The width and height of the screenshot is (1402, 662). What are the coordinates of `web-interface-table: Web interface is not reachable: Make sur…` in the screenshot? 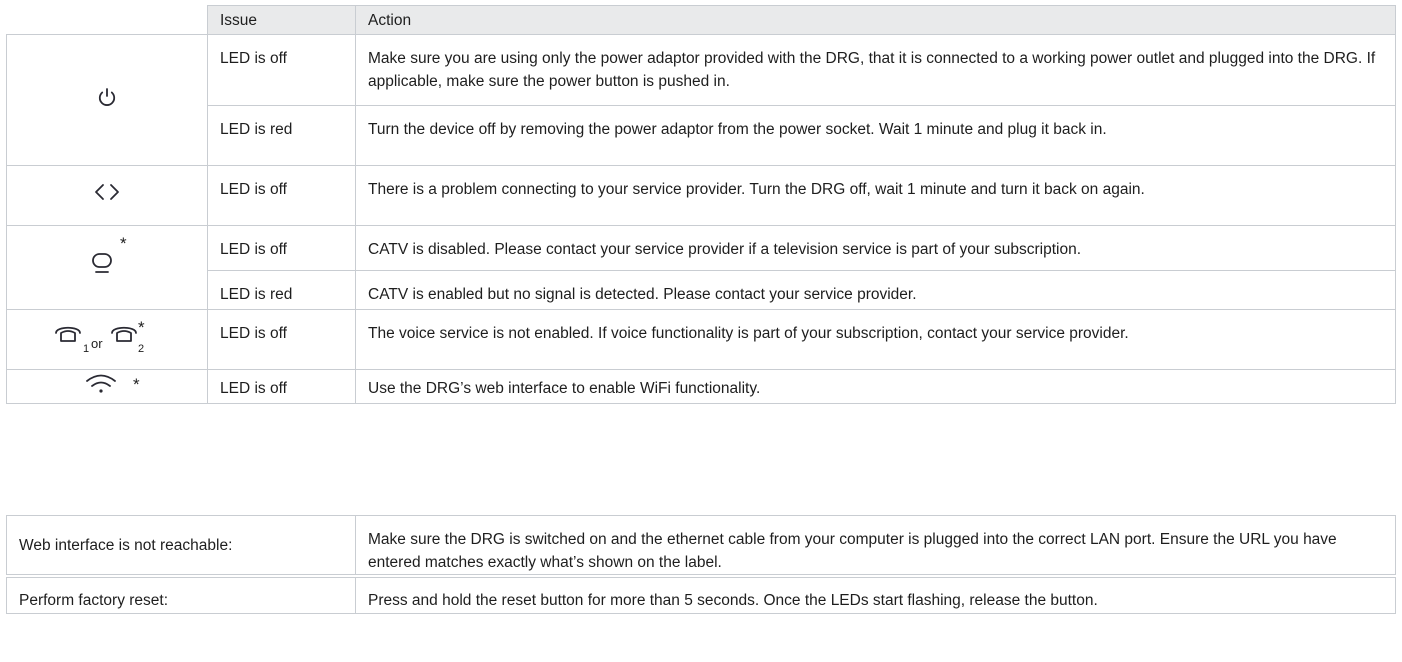 It's located at (701, 545).